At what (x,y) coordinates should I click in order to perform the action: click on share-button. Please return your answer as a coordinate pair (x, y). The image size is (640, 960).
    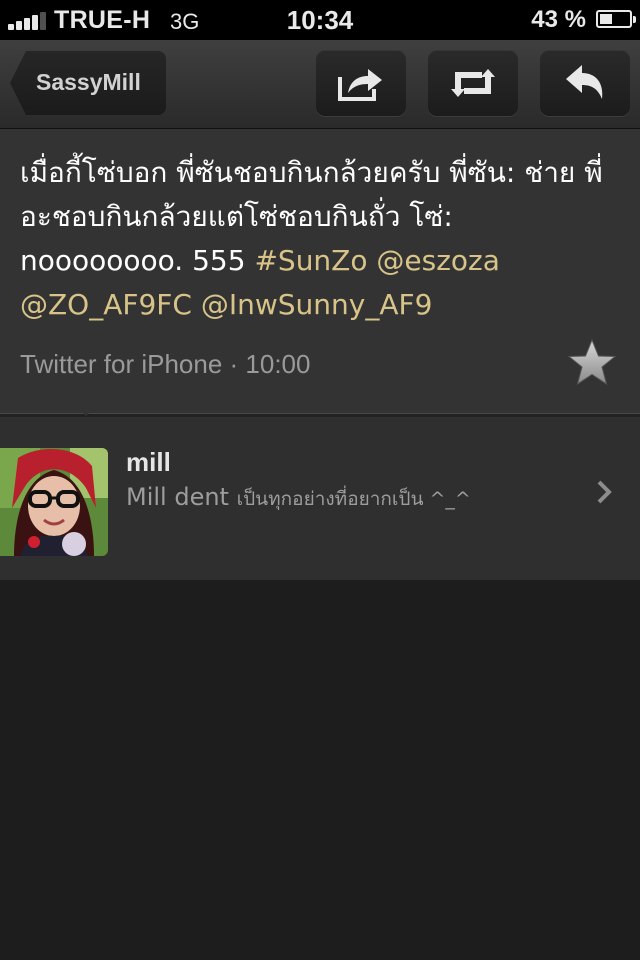
    Looking at the image, I should click on (361, 83).